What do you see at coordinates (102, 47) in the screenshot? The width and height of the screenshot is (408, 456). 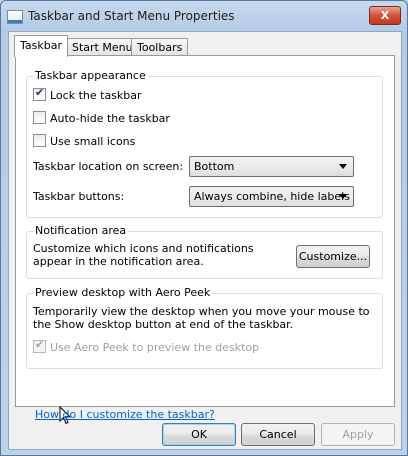 I see `tab-start-menu: Start Menu` at bounding box center [102, 47].